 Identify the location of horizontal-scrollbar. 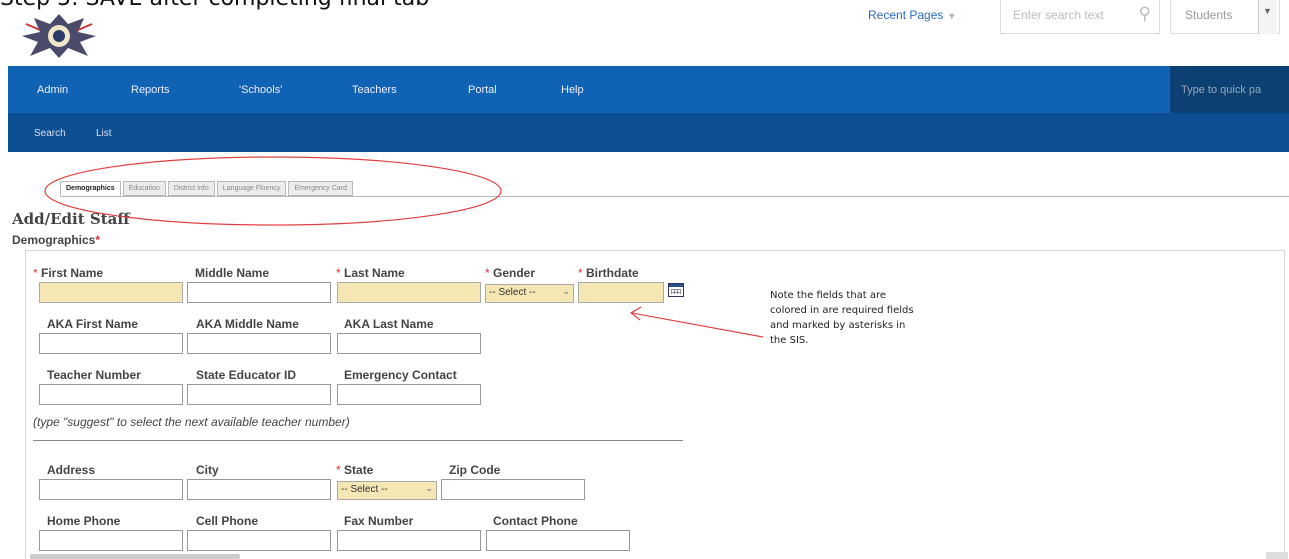
(135, 556).